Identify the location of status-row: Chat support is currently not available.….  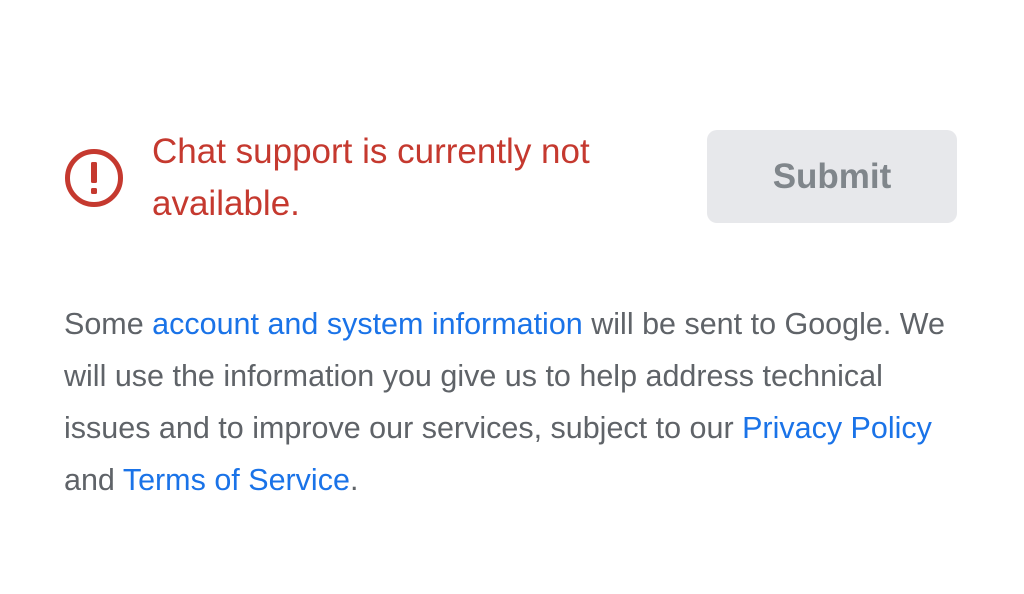
(510, 176).